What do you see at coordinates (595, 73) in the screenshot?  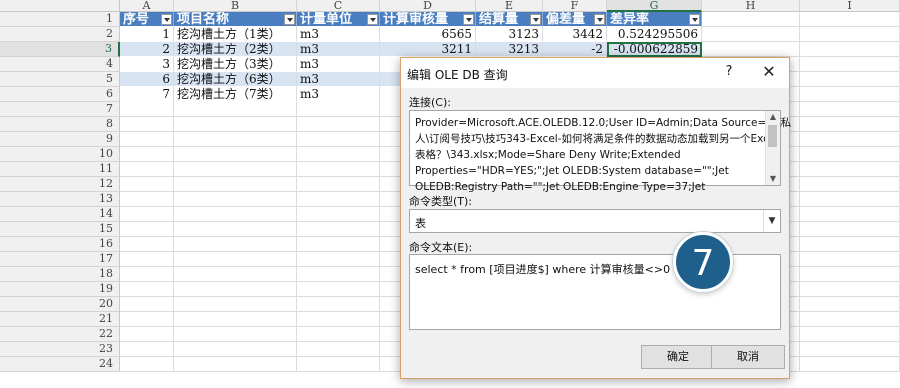 I see `dialog-title-bar: 编辑 OLE DB 查询 ? ✕` at bounding box center [595, 73].